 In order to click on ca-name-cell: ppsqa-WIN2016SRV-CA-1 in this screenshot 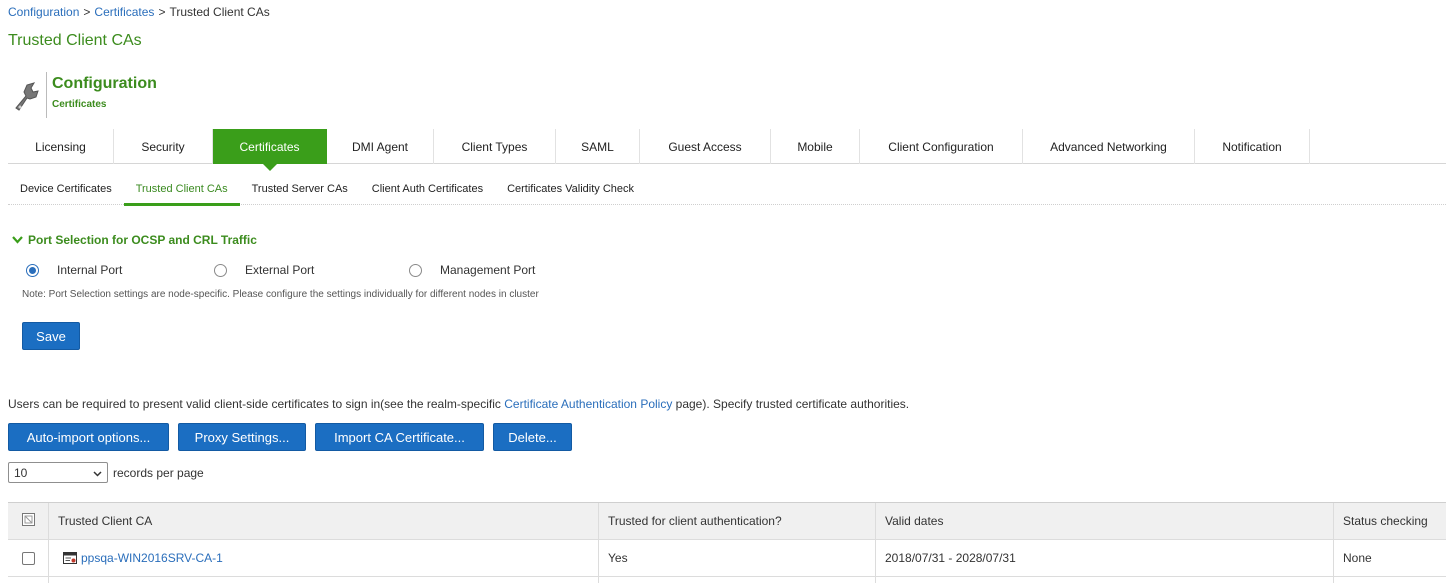, I will do `click(324, 558)`.